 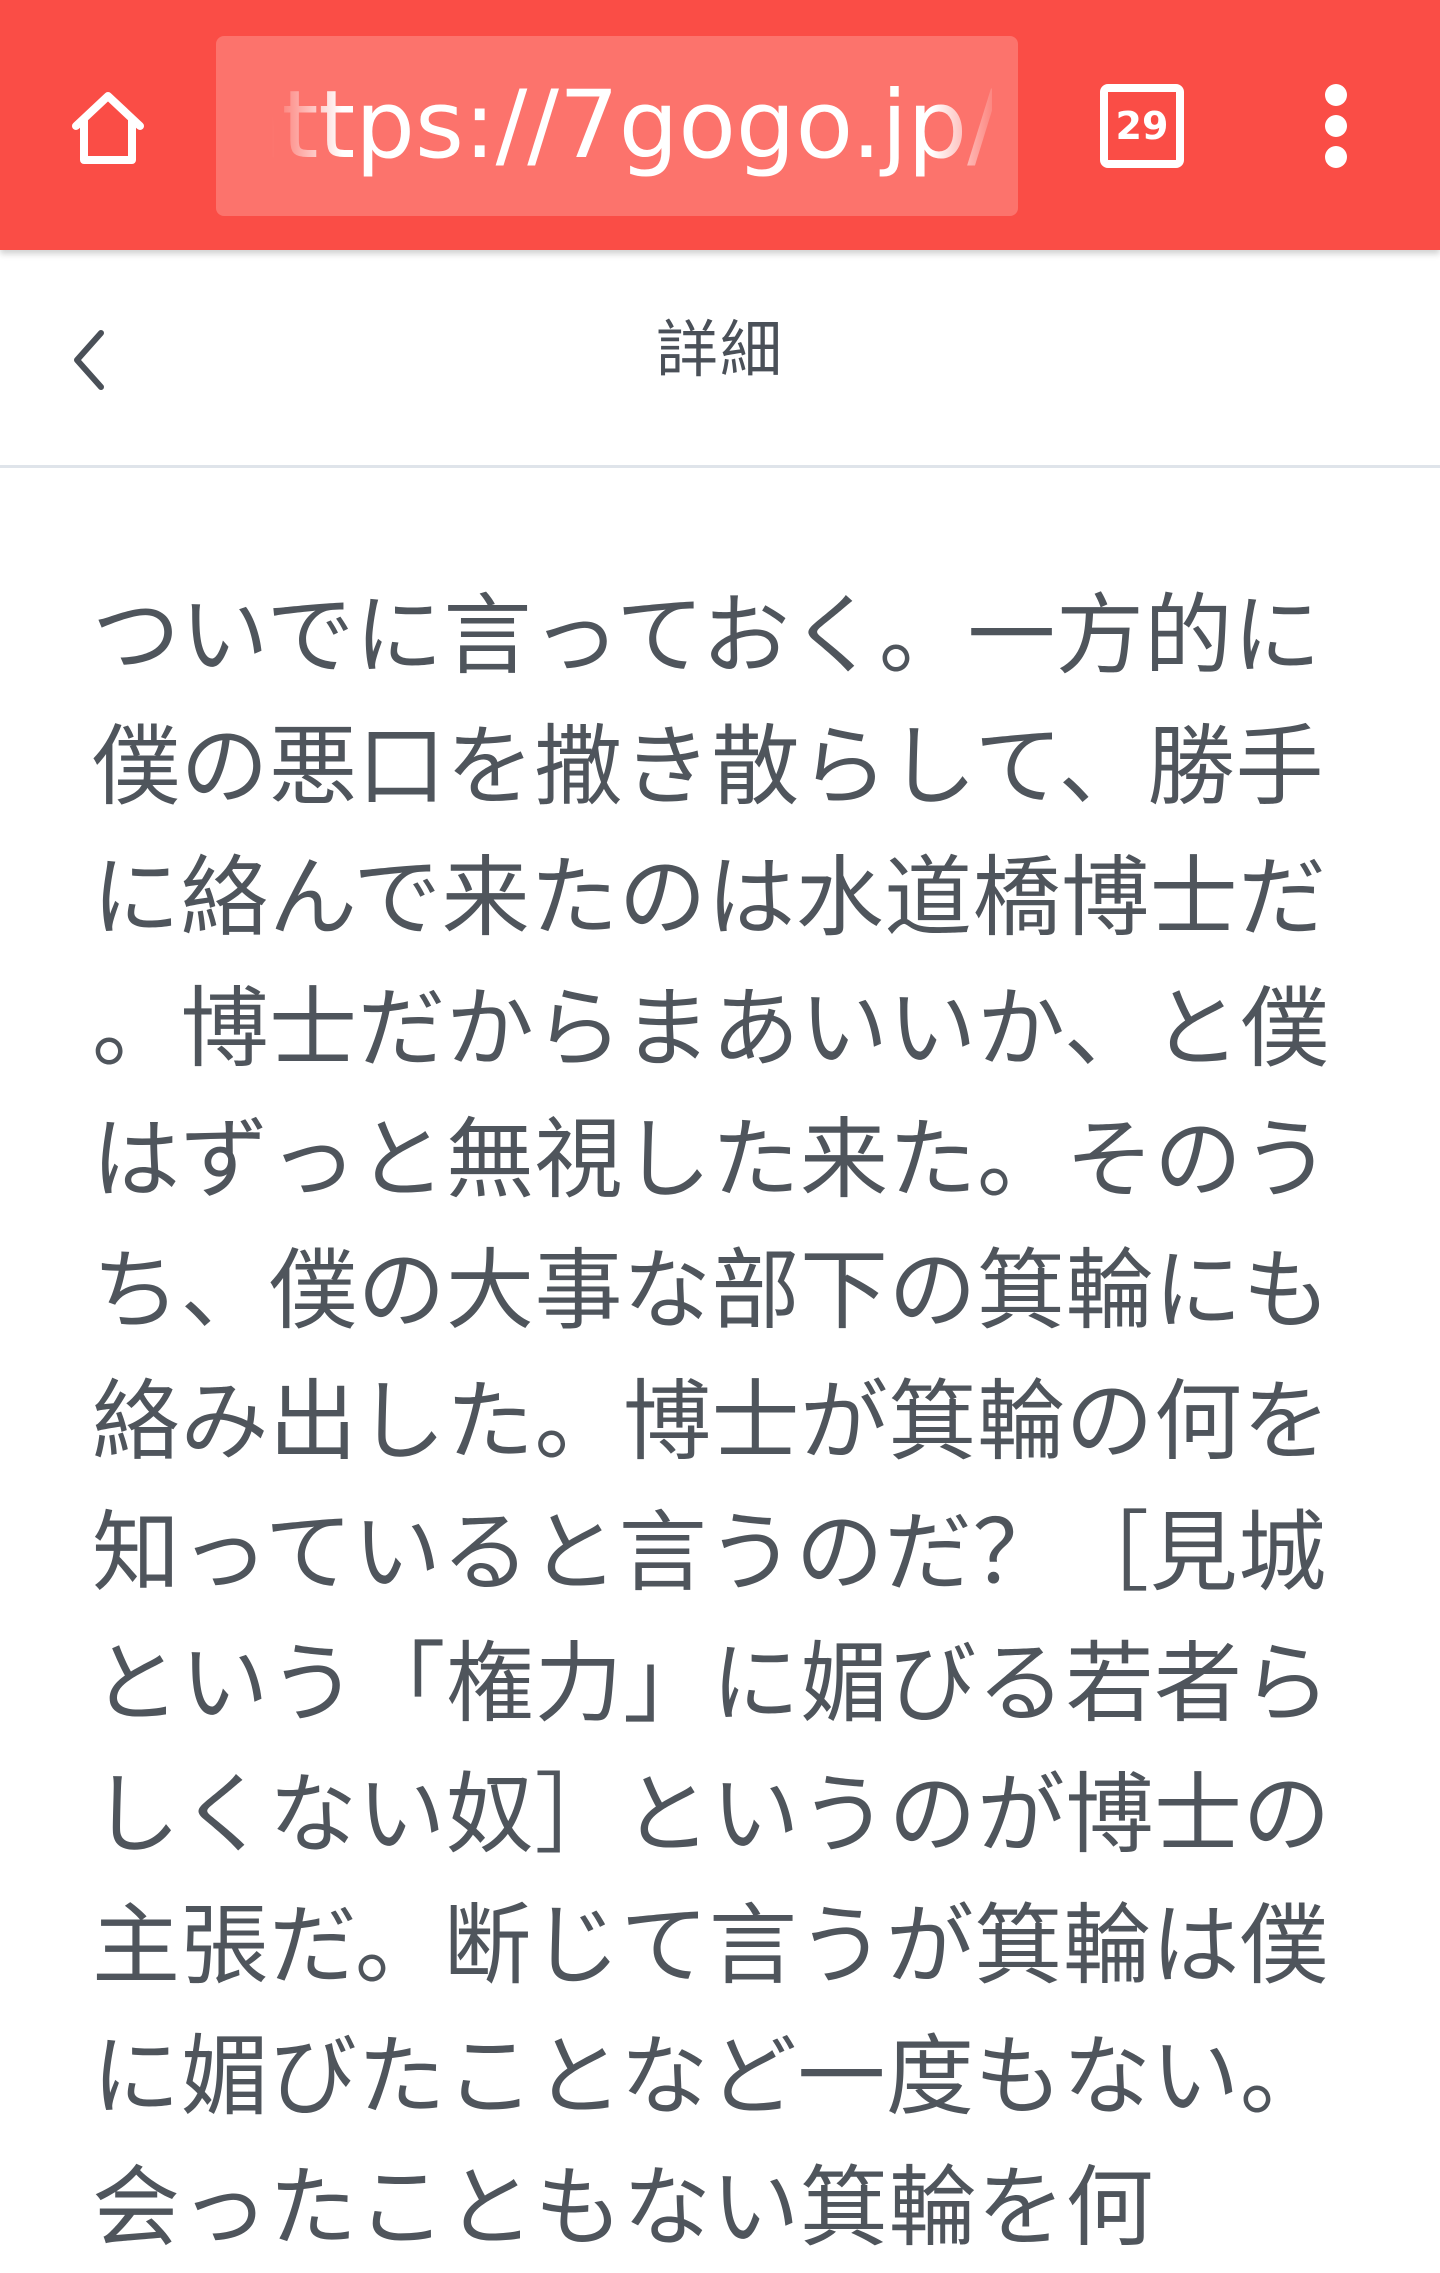 I want to click on tab-count: 29, so click(x=1142, y=126).